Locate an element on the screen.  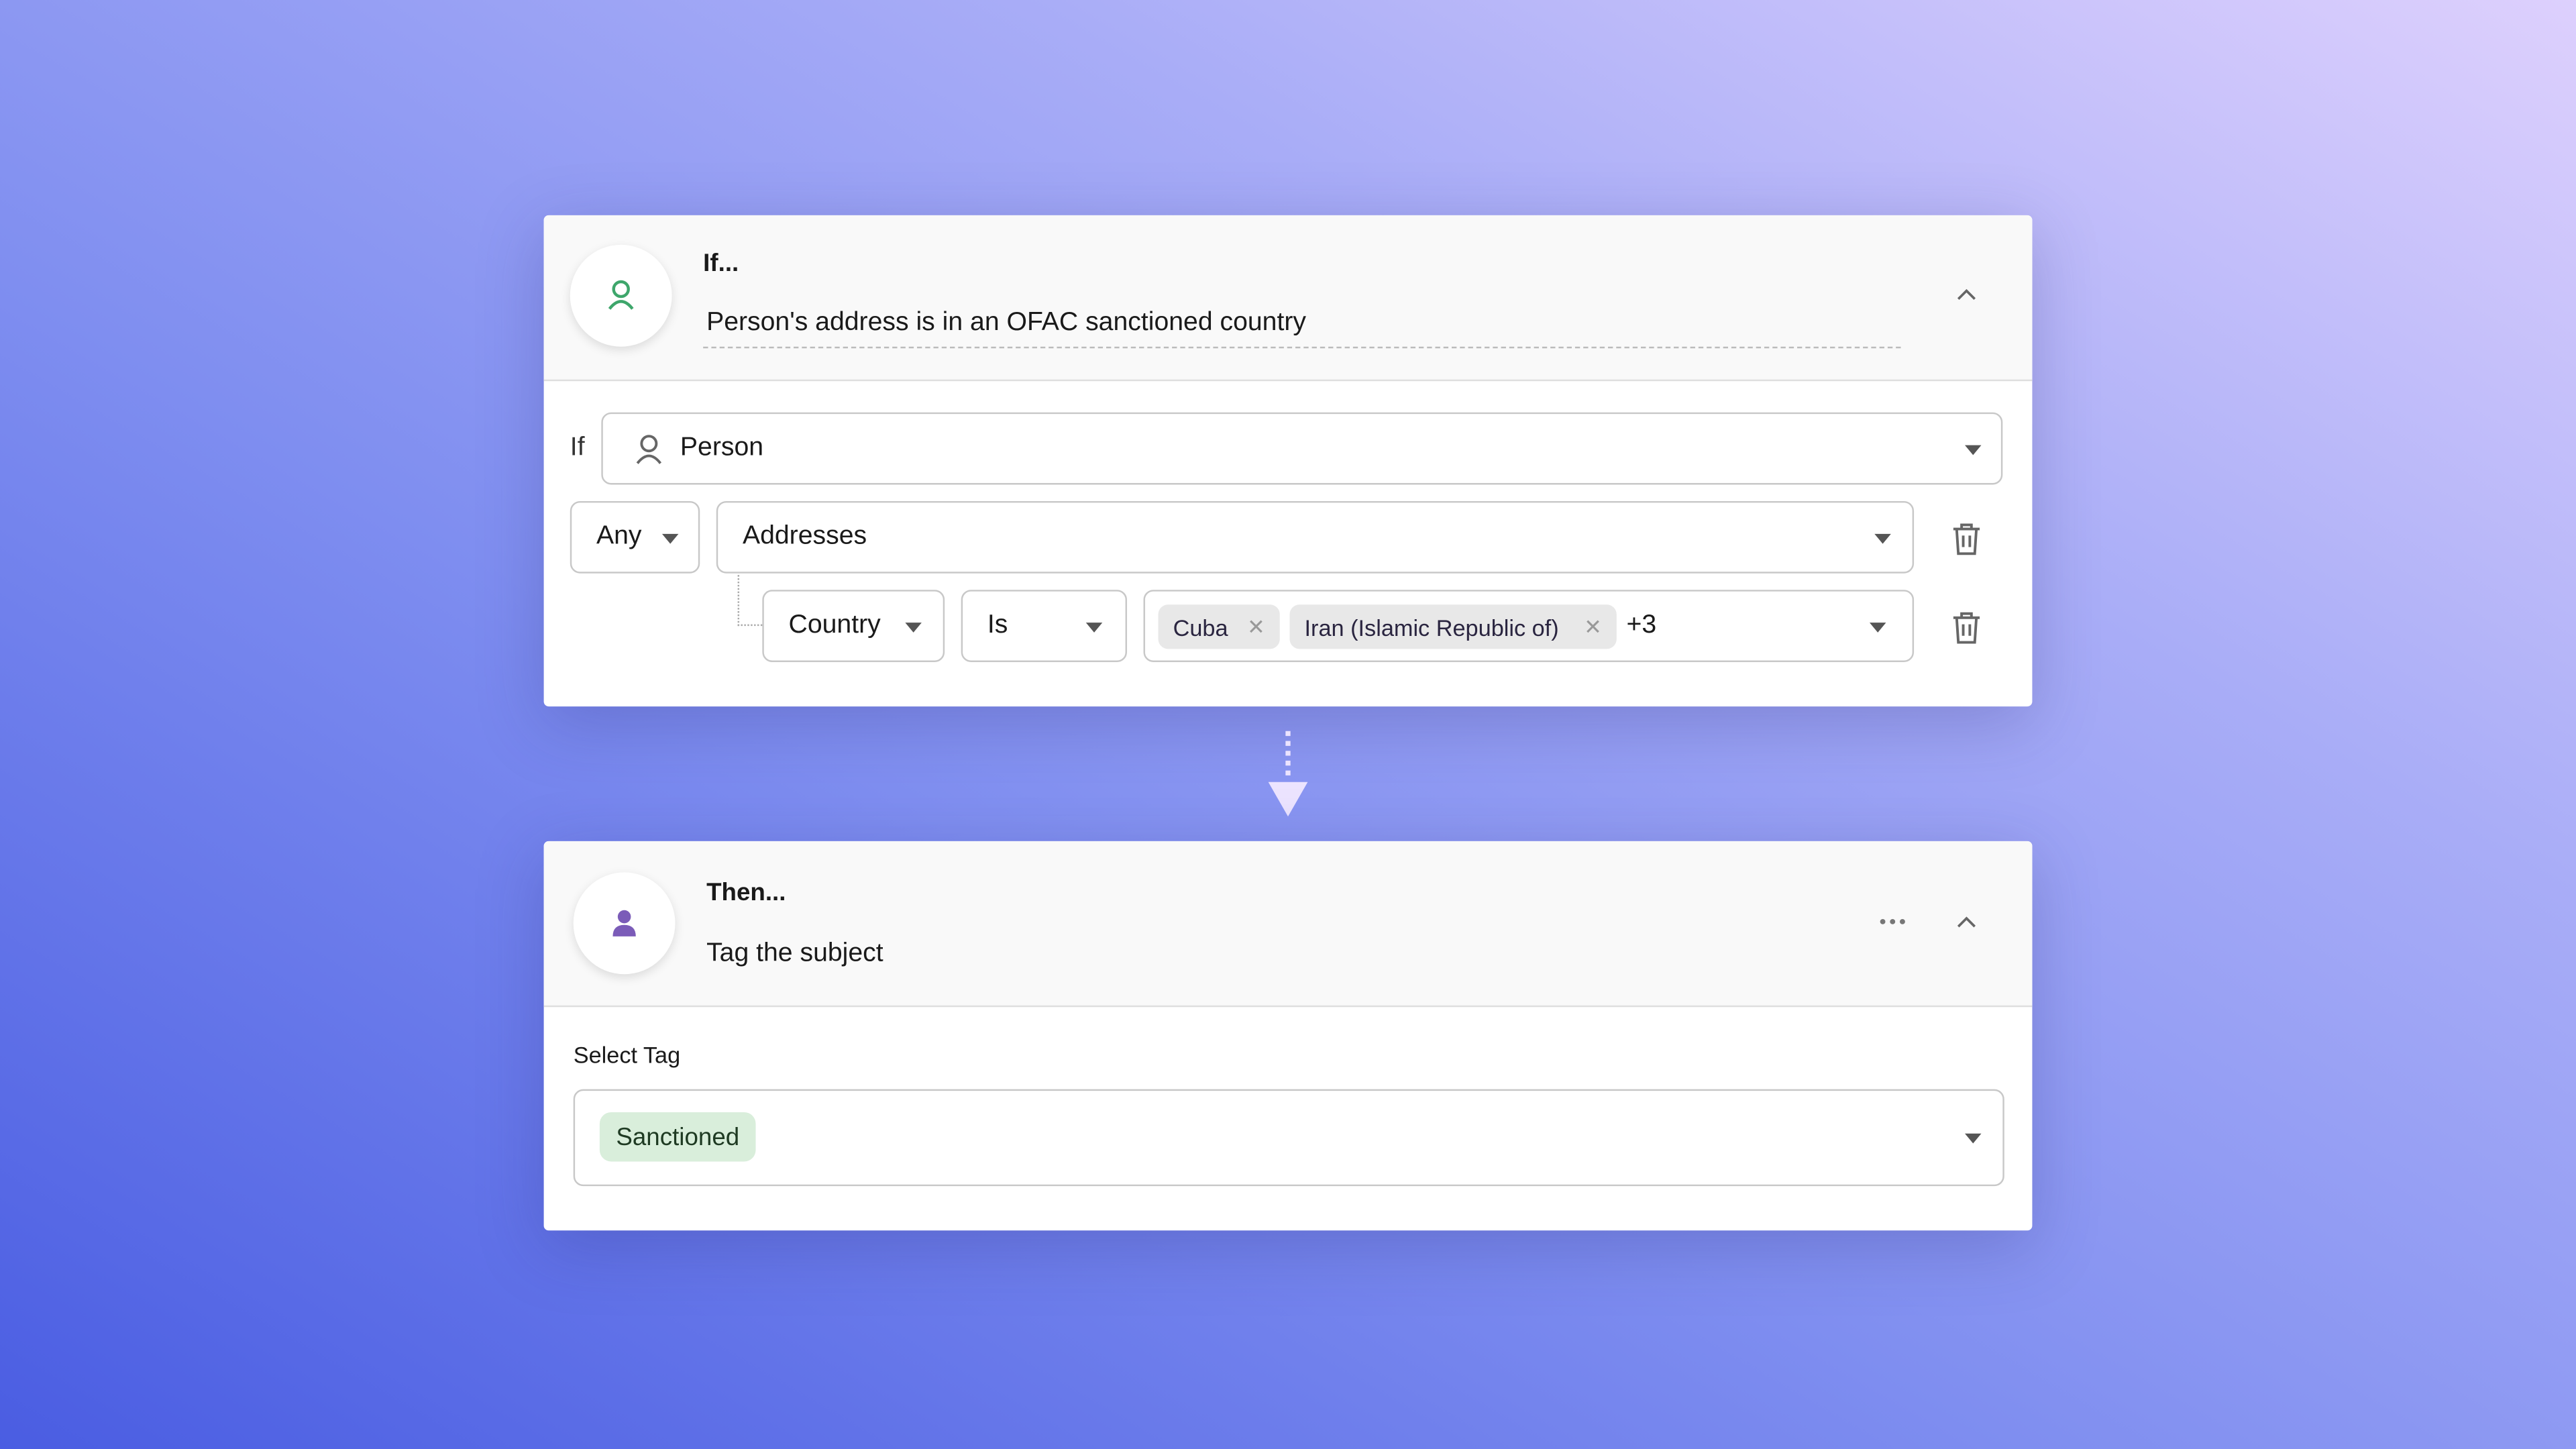
select-tag-label: Select Tag is located at coordinates (627, 1054).